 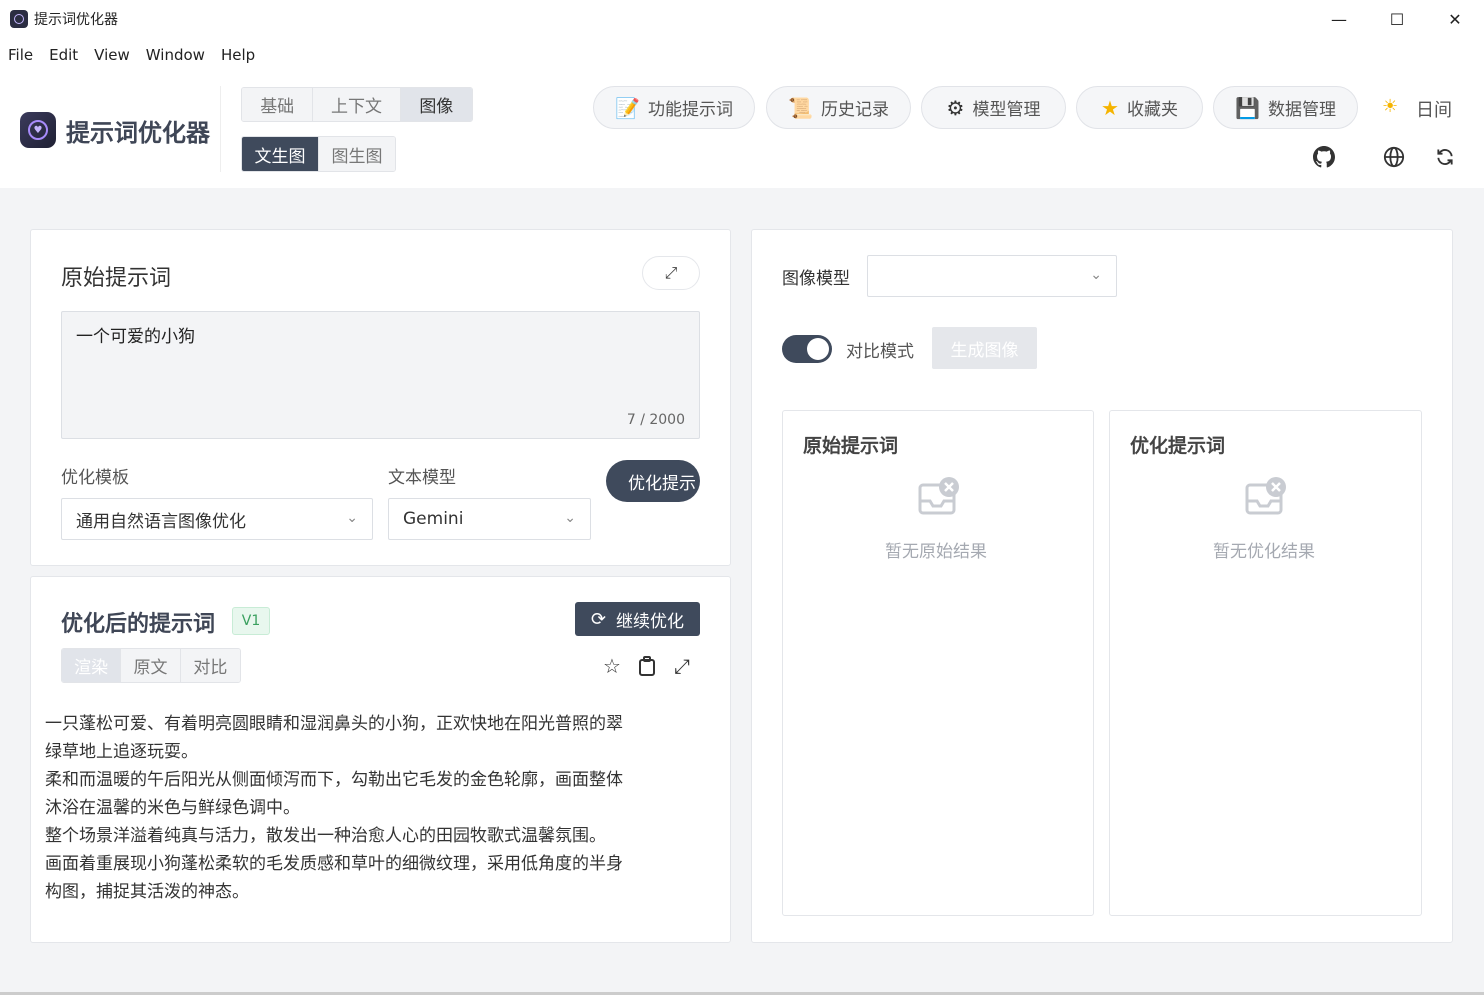 What do you see at coordinates (325, 836) in the screenshot?
I see `result-line: 整个场景洋溢着纯真与活力，散发出一种治愈人心的田园牧歌式温馨氛围。` at bounding box center [325, 836].